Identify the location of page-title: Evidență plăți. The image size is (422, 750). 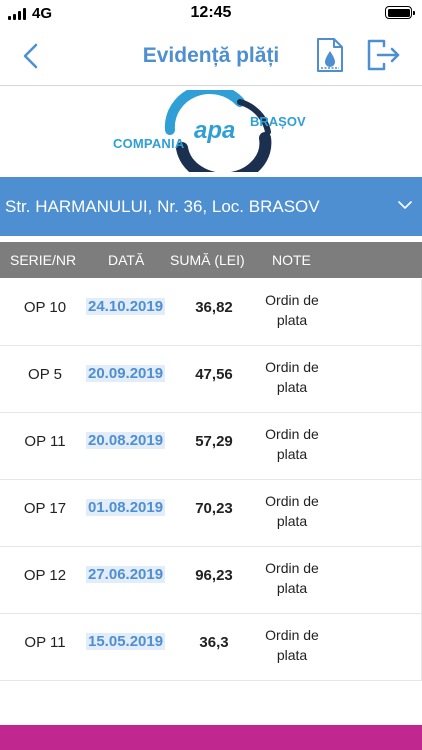
(211, 55).